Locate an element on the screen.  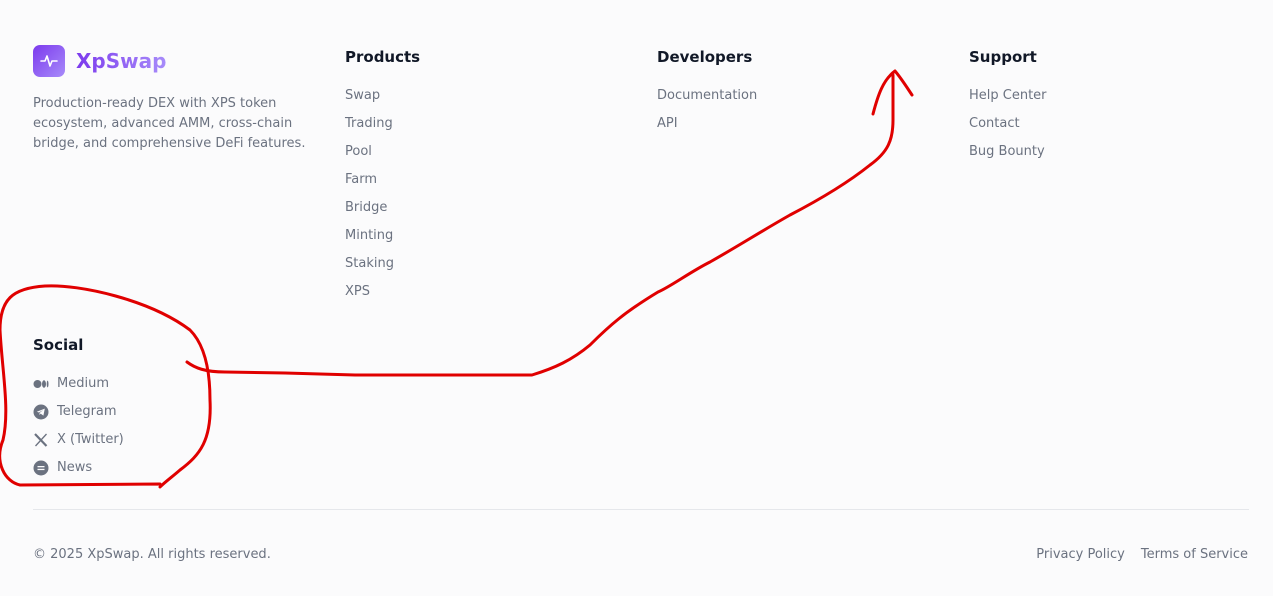
products-link-bridge: Bridge is located at coordinates (382, 214).